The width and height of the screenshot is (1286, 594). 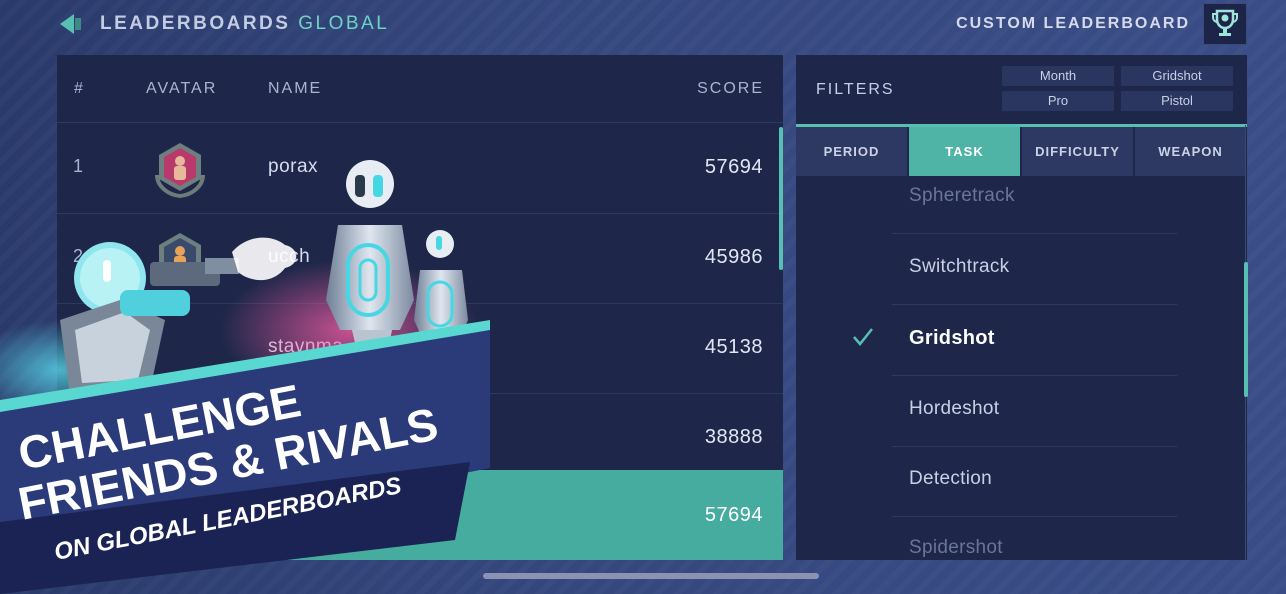 I want to click on leaderboard-scrollbar, so click(x=781, y=198).